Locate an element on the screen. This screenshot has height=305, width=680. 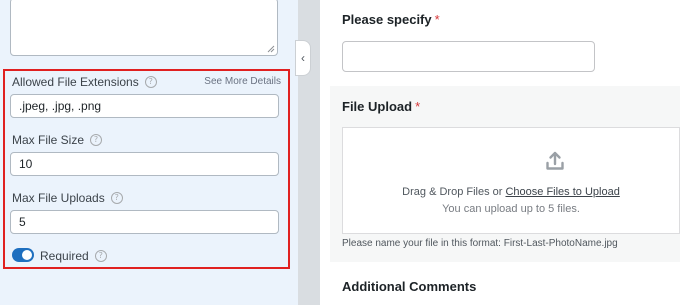
required-toggle is located at coordinates (23, 255).